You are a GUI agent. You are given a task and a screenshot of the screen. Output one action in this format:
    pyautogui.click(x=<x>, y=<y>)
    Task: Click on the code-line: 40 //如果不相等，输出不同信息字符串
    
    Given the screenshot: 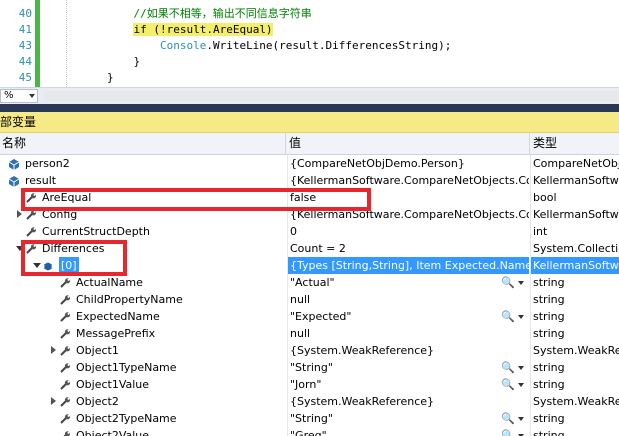 What is the action you would take?
    pyautogui.click(x=309, y=14)
    